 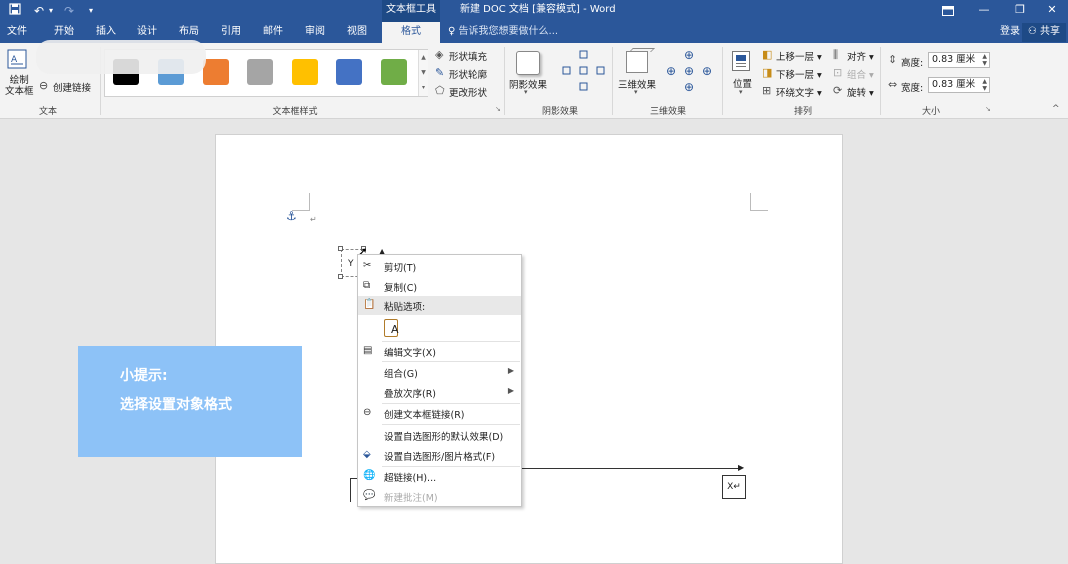 I want to click on align-button: 对齐 ▾, so click(x=860, y=56).